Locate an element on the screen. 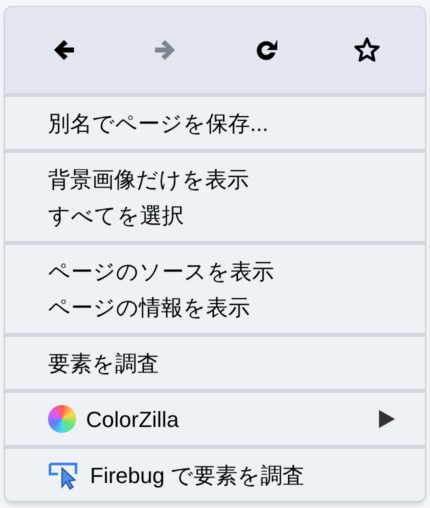  menu-item: ColorZilla is located at coordinates (215, 419).